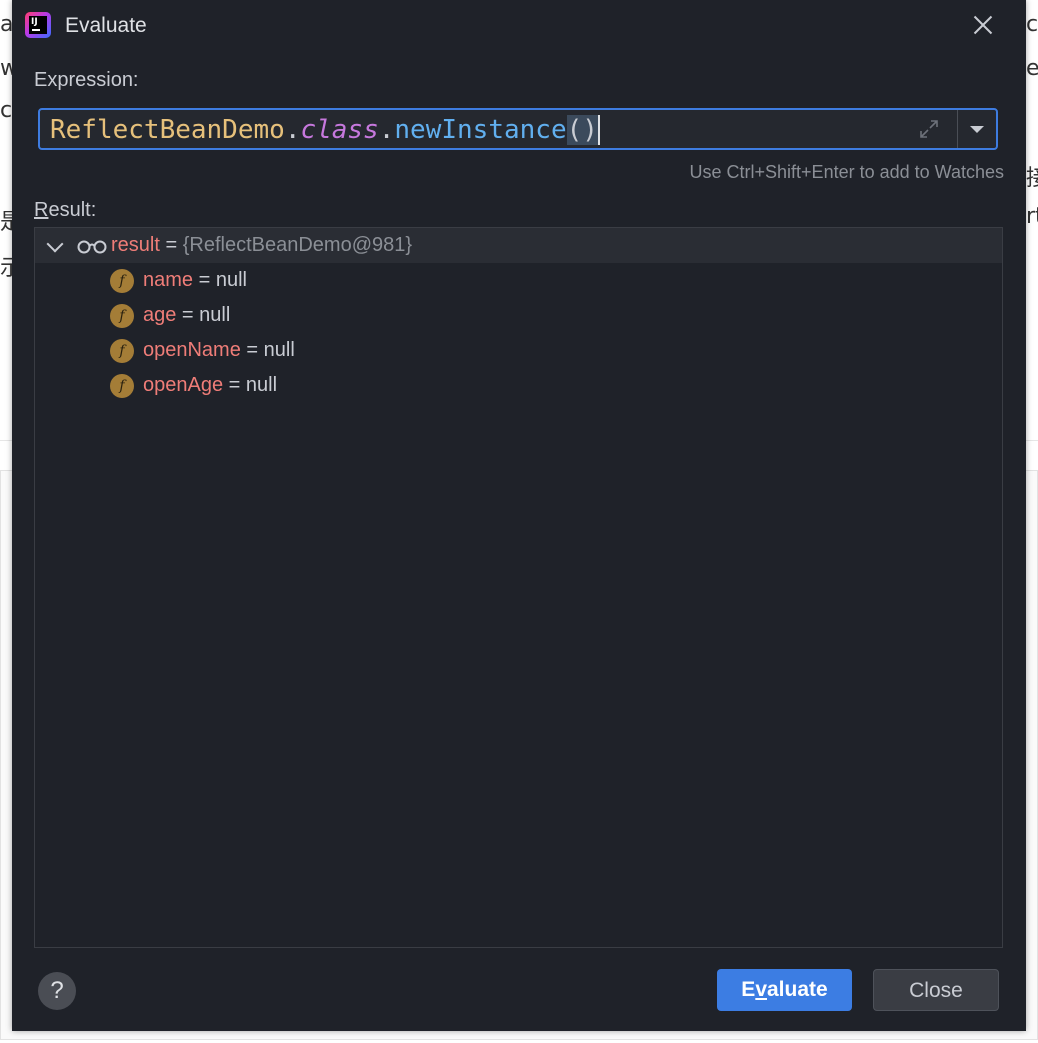 This screenshot has height=1043, width=1038. Describe the element at coordinates (748, 989) in the screenshot. I see `evaluate-label-pre: E` at that location.